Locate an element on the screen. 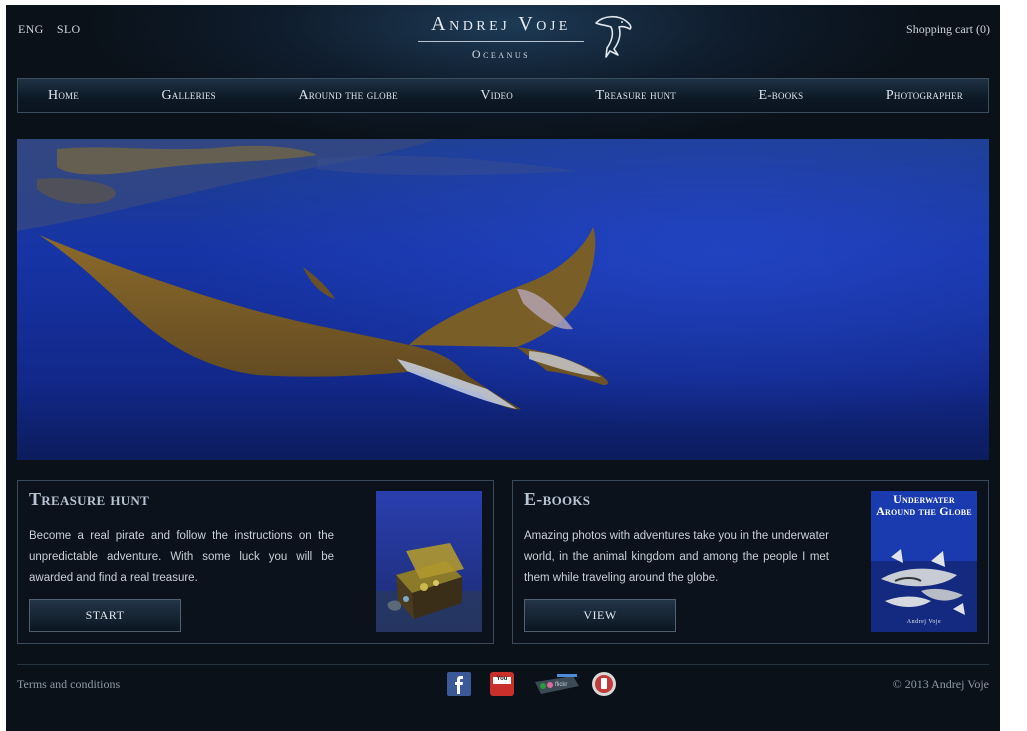 The width and height of the screenshot is (1027, 731). nav-e-books: E-books is located at coordinates (781, 95).